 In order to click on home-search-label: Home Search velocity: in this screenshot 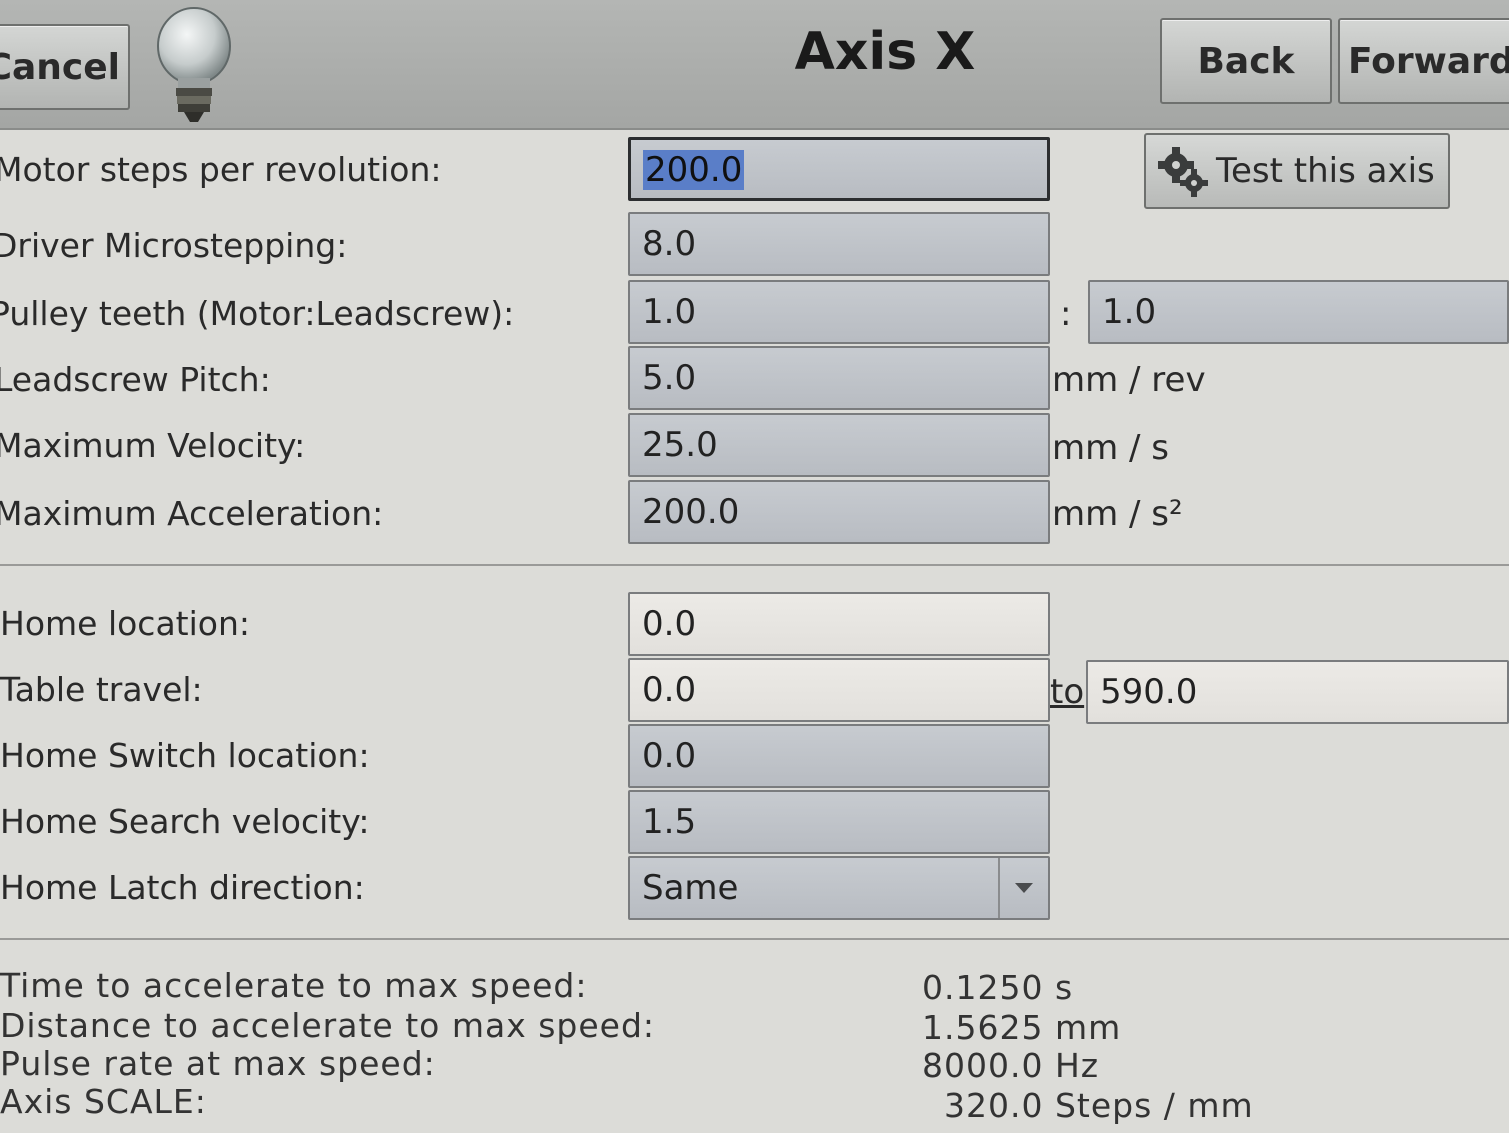, I will do `click(185, 821)`.